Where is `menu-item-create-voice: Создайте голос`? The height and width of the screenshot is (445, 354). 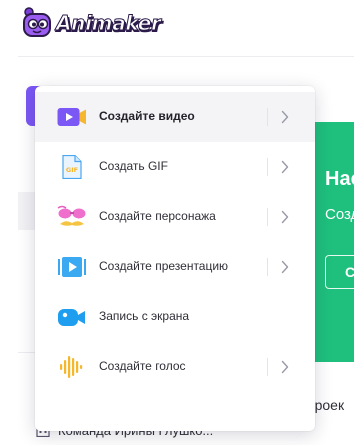
menu-item-create-voice: Создайте голос is located at coordinates (175, 367).